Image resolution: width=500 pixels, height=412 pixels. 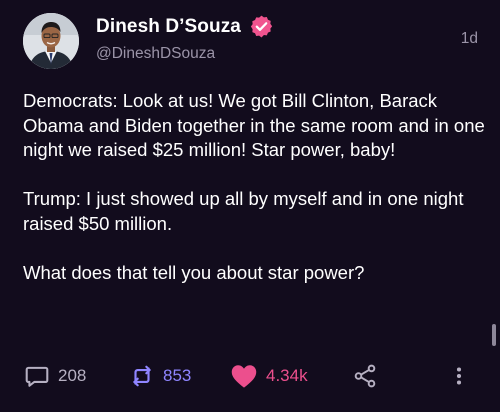 What do you see at coordinates (55, 376) in the screenshot?
I see `reply-button: 208` at bounding box center [55, 376].